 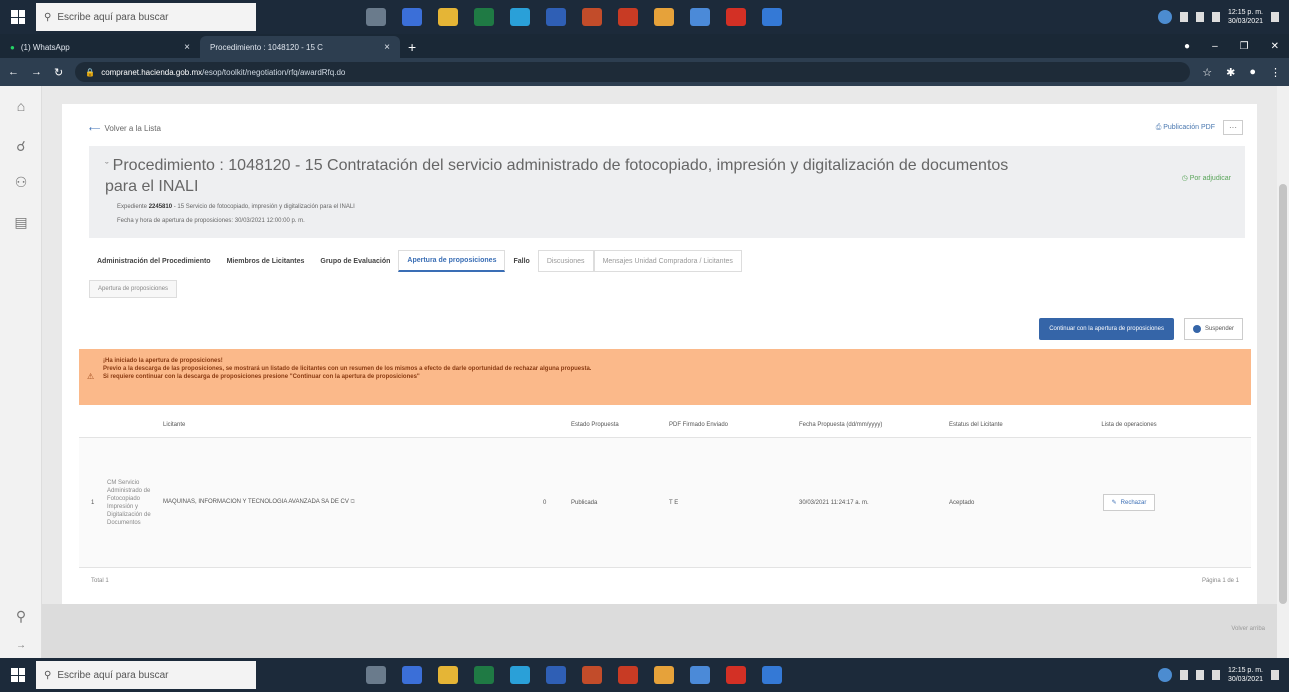 I want to click on back-arrow-icon: ⟵, so click(x=95, y=128).